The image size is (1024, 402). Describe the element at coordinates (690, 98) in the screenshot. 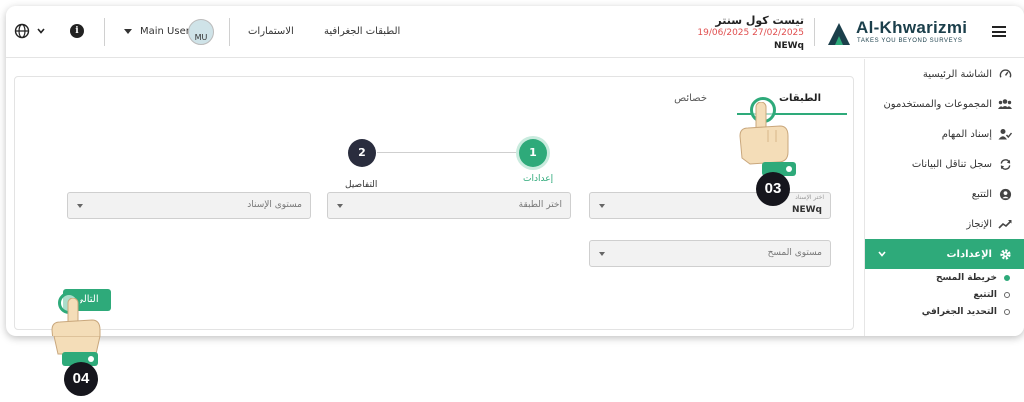

I see `tab-properties: خصائص` at that location.